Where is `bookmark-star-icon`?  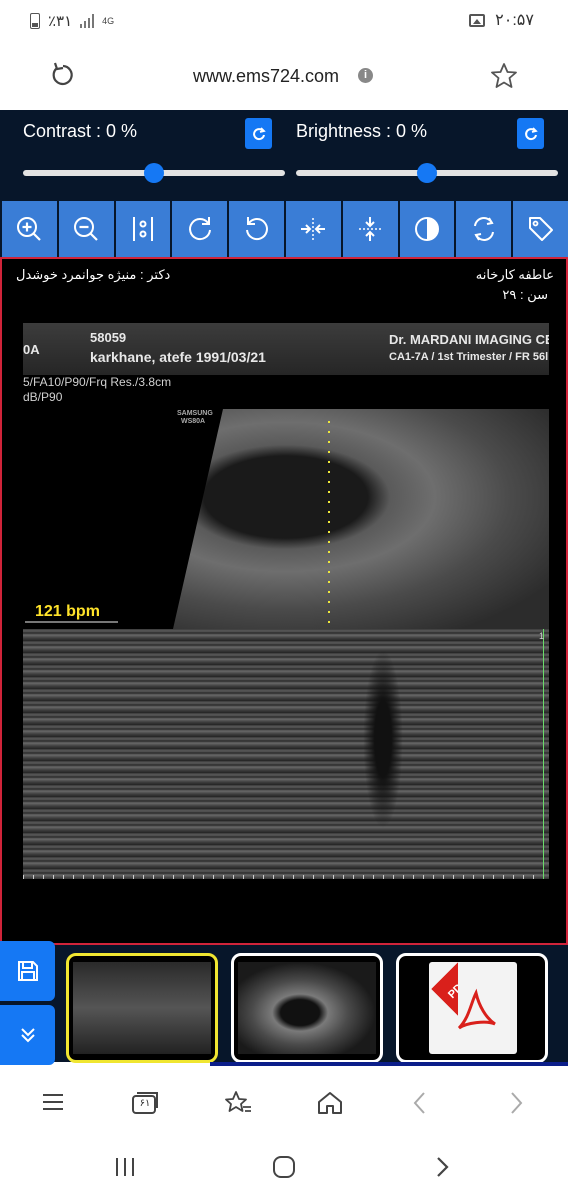
bookmark-star-icon is located at coordinates (504, 76).